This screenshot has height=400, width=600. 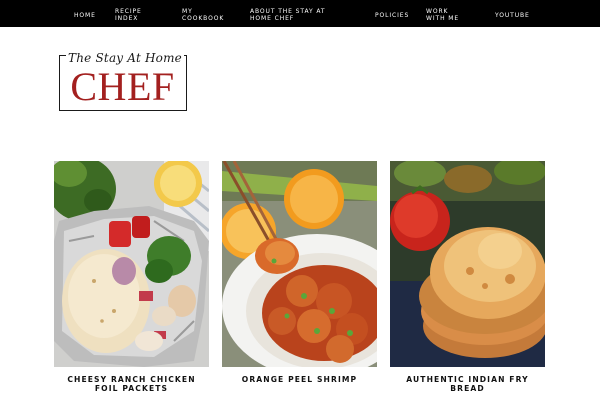 I want to click on nav-item-about: ABOUT THE STAY AT HOME CHEF, so click(x=300, y=15).